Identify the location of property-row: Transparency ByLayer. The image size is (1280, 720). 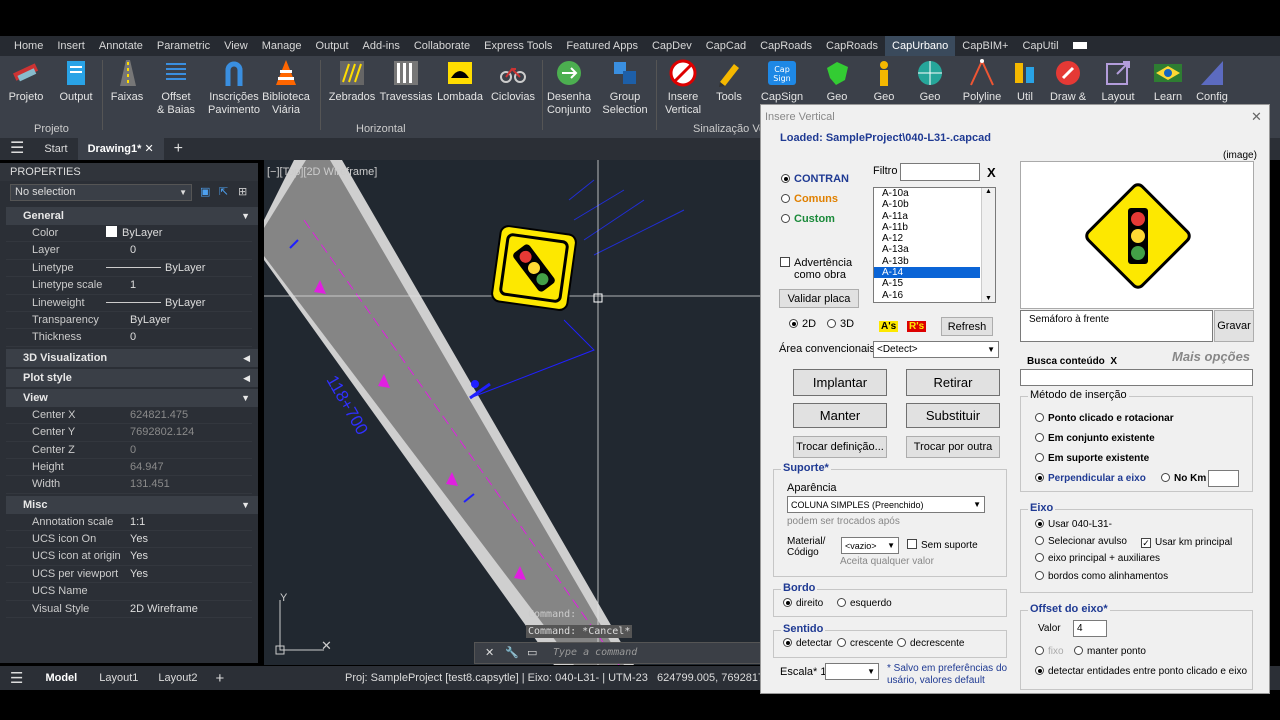
(129, 321).